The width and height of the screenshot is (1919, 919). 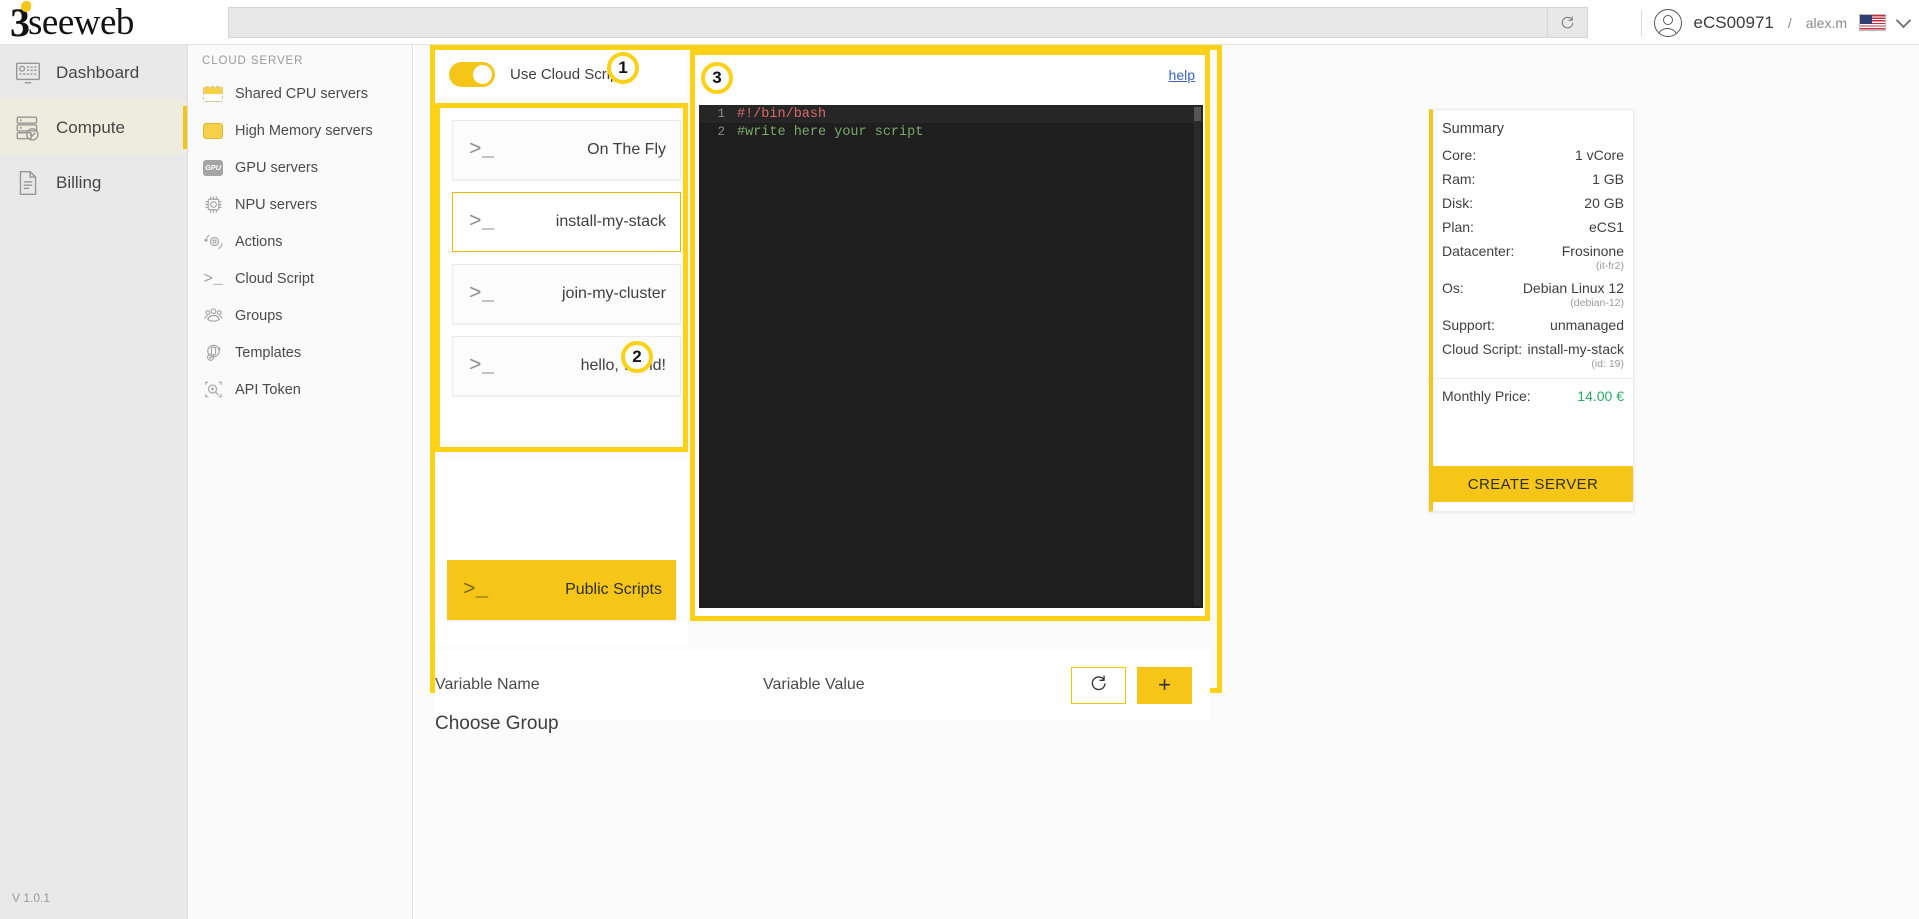 What do you see at coordinates (623, 68) in the screenshot?
I see `annotation-badge-1: 1` at bounding box center [623, 68].